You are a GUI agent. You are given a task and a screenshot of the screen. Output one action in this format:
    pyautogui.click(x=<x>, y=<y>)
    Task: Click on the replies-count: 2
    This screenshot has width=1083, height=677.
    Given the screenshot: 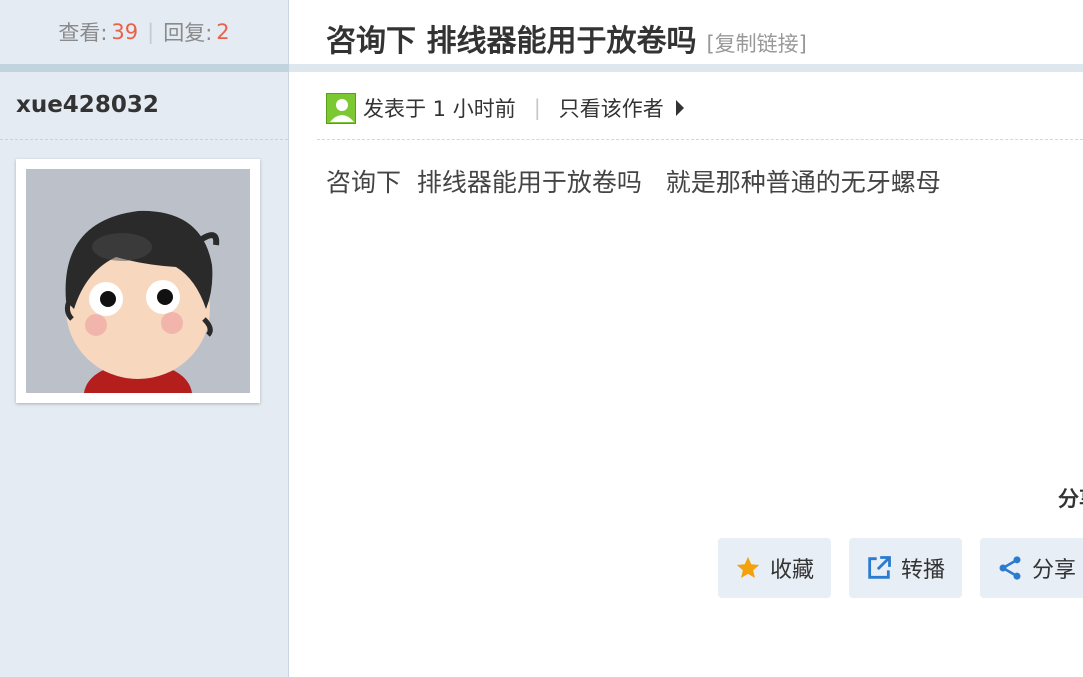 What is the action you would take?
    pyautogui.click(x=223, y=32)
    